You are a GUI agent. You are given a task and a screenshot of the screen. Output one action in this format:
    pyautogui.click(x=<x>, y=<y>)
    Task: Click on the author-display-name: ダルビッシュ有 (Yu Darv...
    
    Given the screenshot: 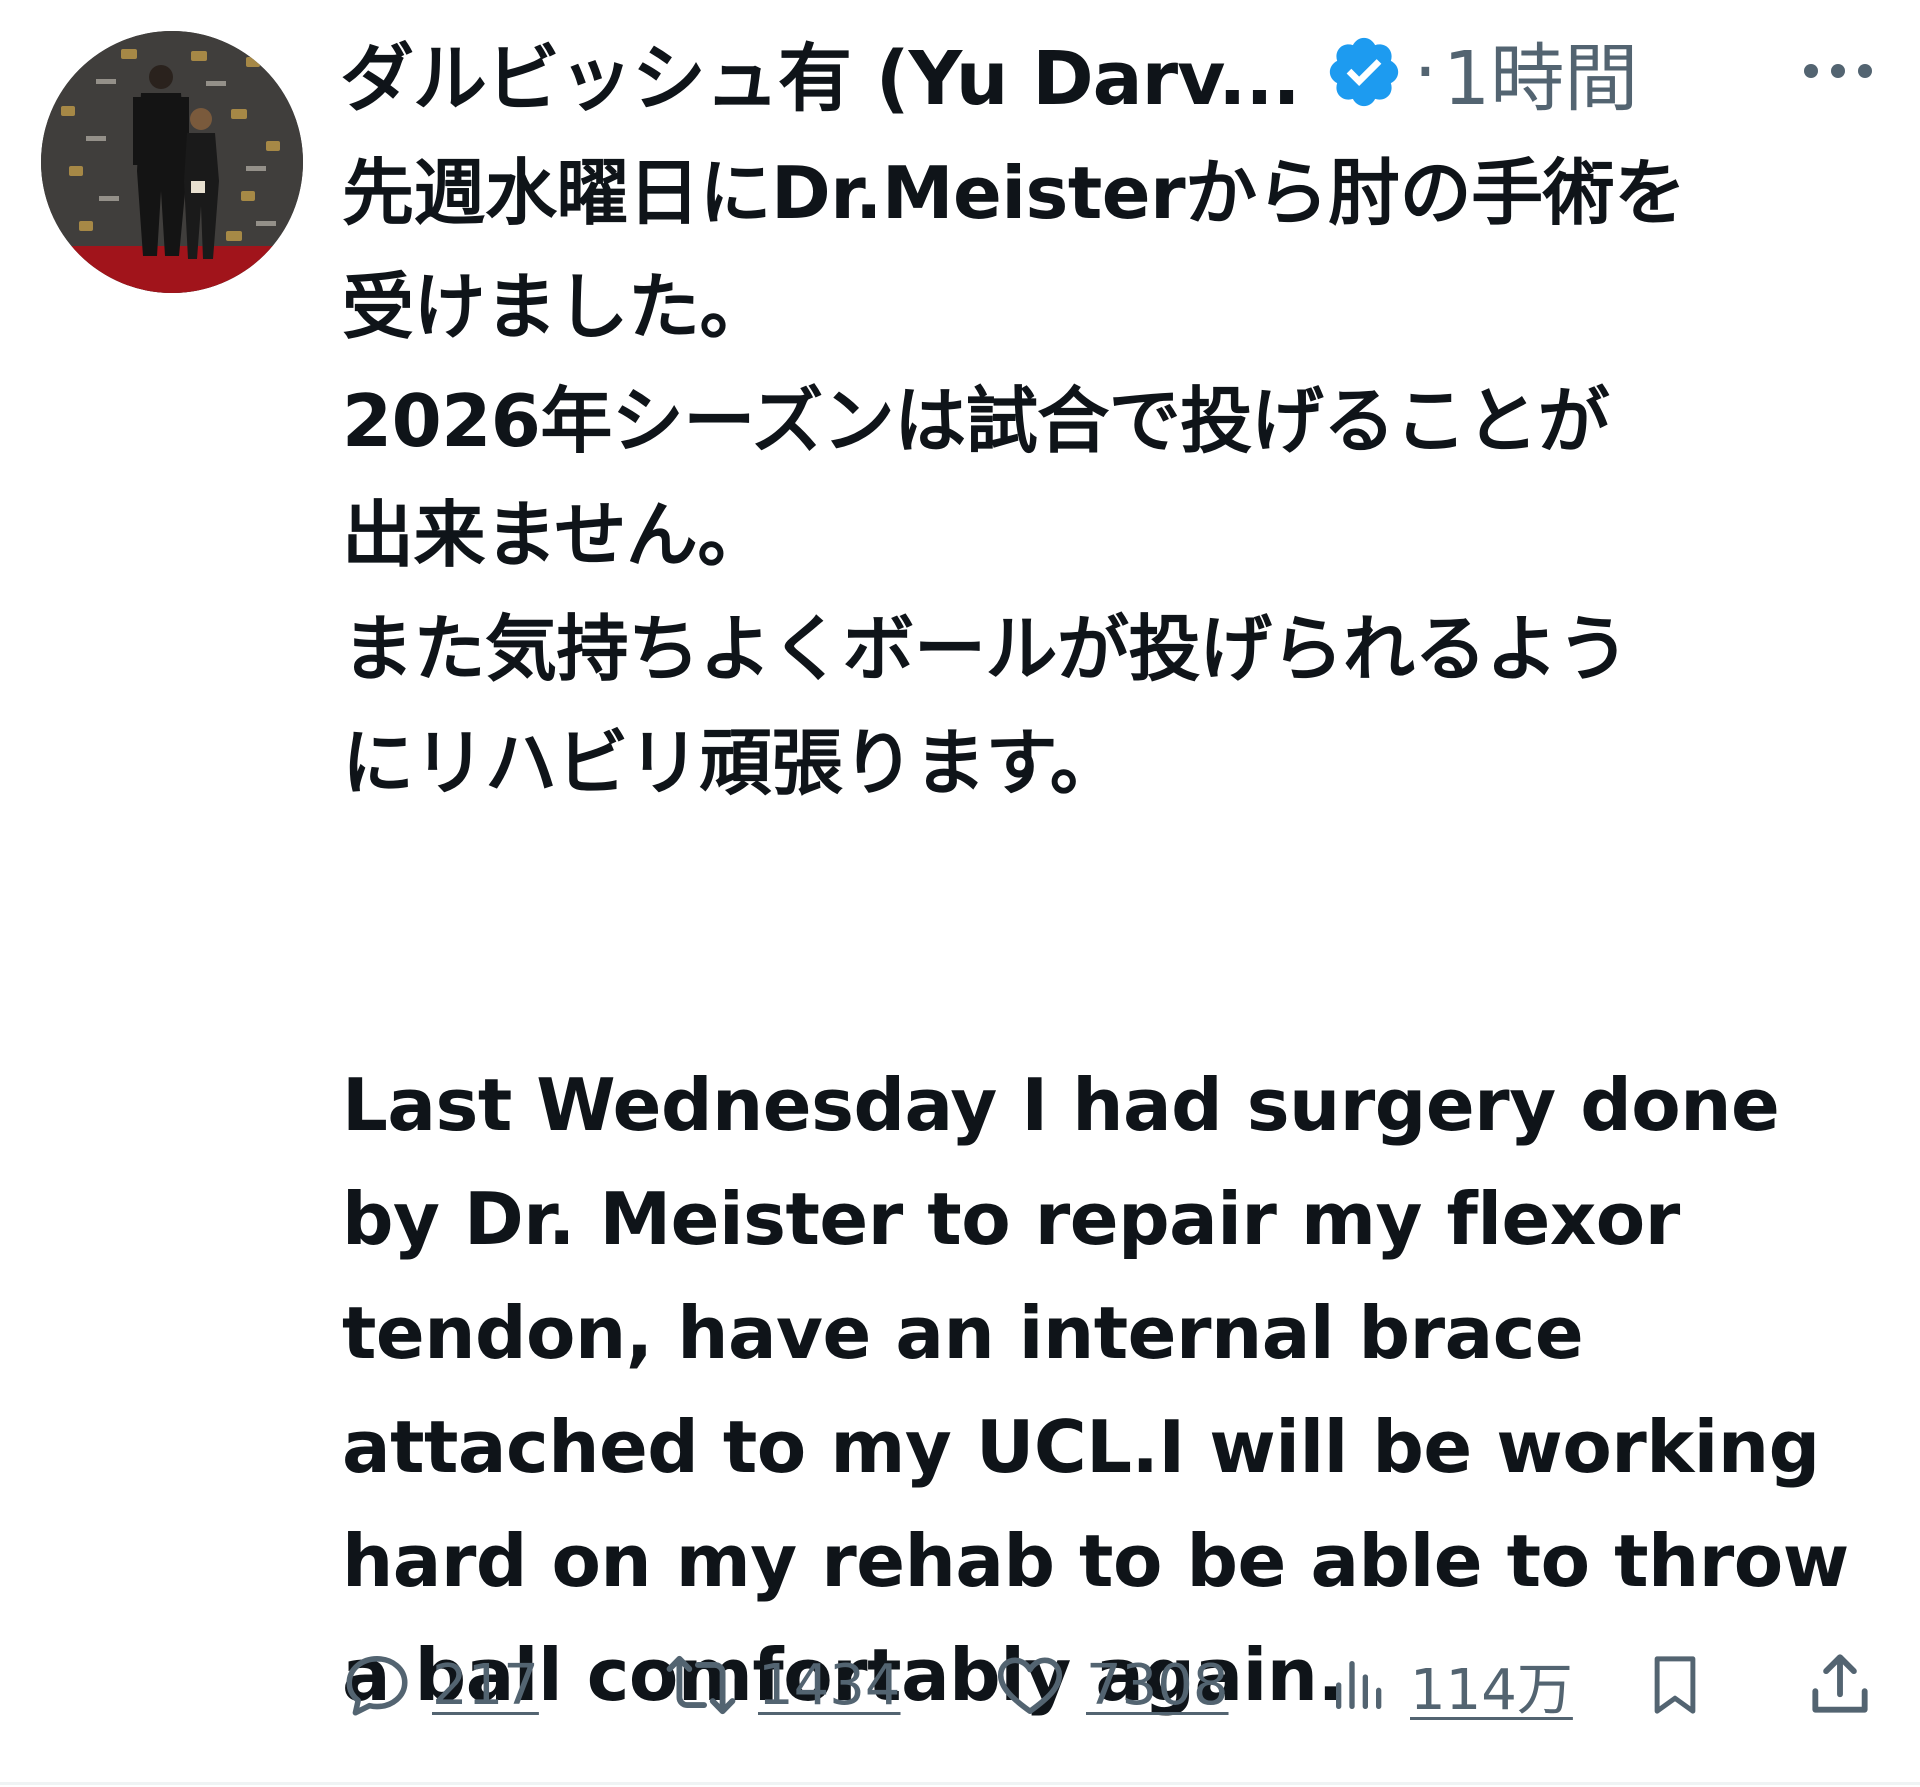 What is the action you would take?
    pyautogui.click(x=820, y=72)
    